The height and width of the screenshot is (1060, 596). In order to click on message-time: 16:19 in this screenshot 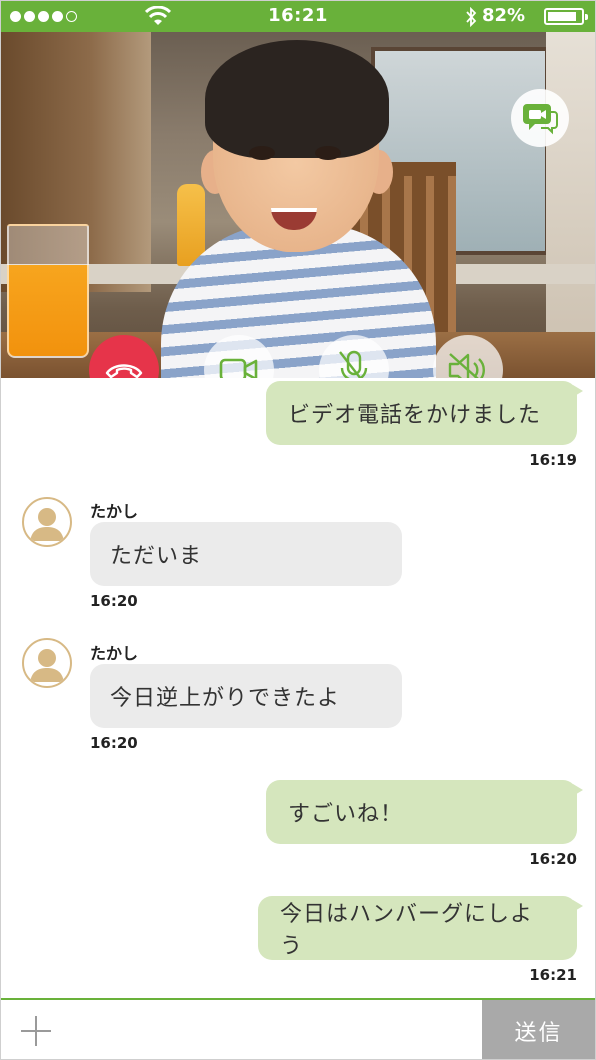, I will do `click(553, 460)`.